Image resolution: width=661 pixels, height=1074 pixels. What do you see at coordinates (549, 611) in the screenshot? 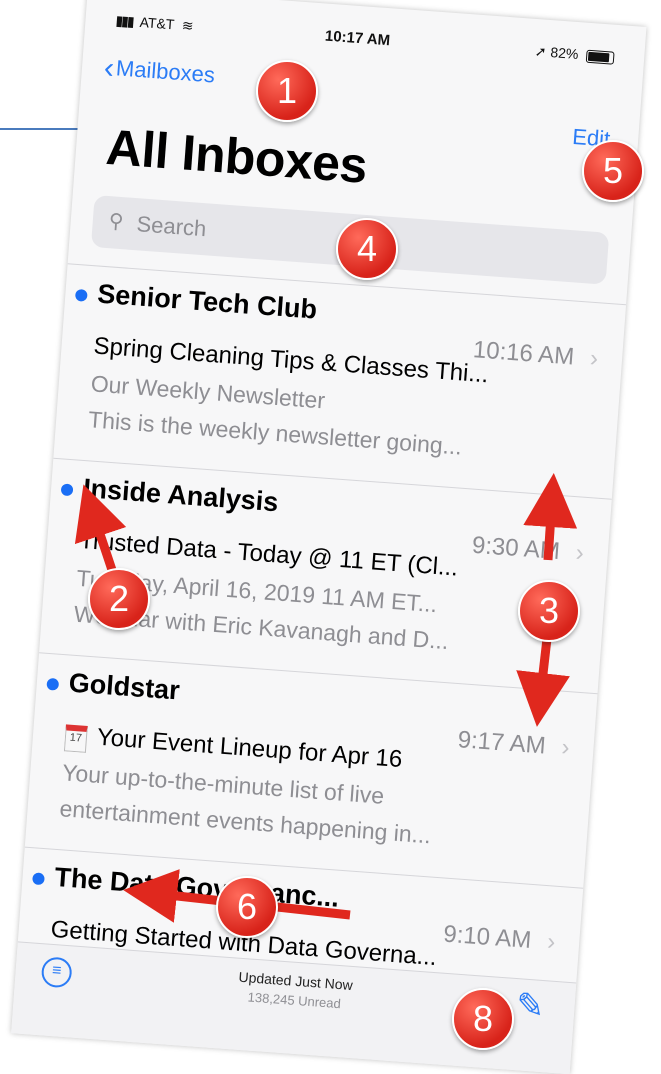
I see `annotation-badge: 3` at bounding box center [549, 611].